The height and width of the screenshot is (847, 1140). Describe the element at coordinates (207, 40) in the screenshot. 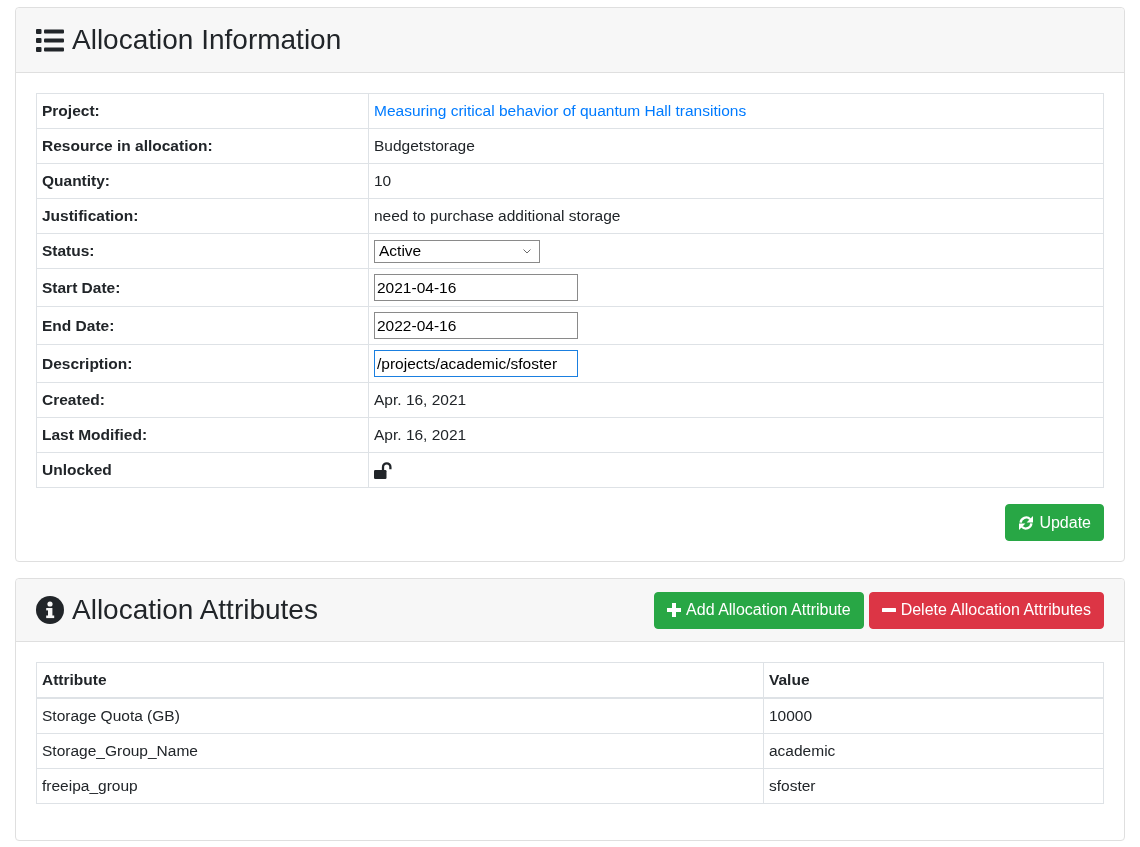

I see `card-title: Allocation Information` at that location.